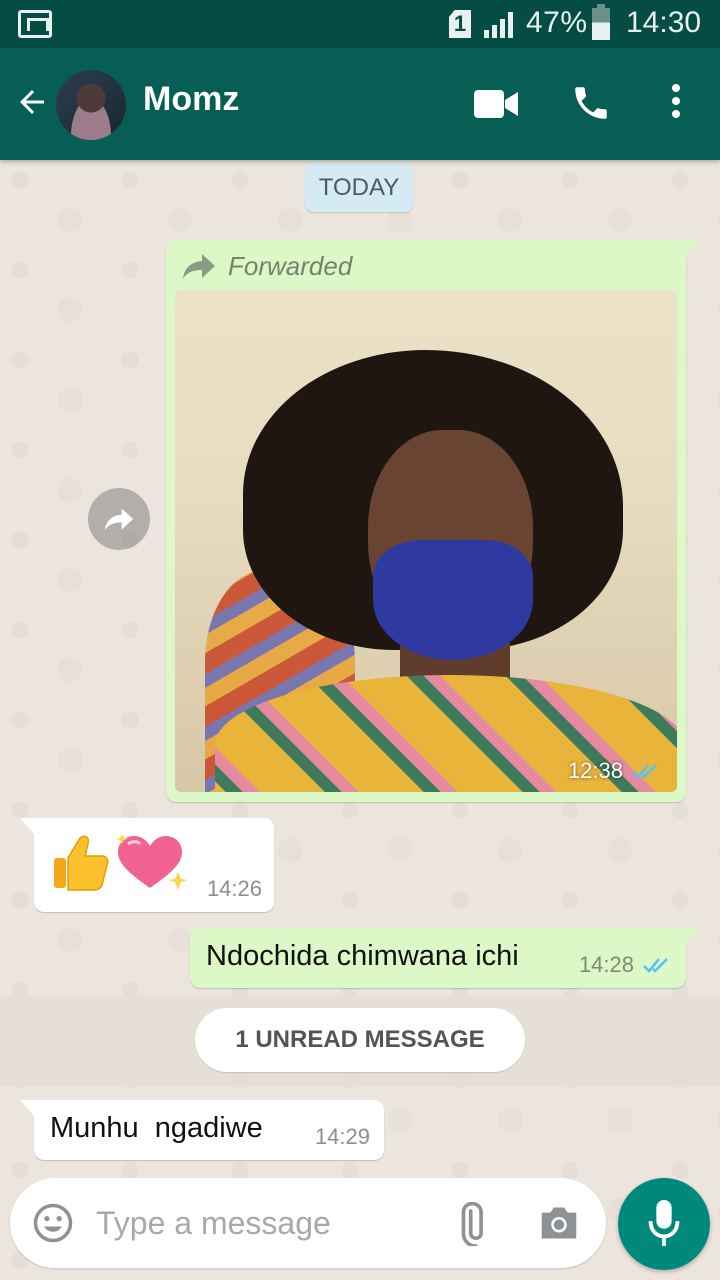 This screenshot has width=720, height=1280. What do you see at coordinates (664, 22) in the screenshot?
I see `status-time: 14:30` at bounding box center [664, 22].